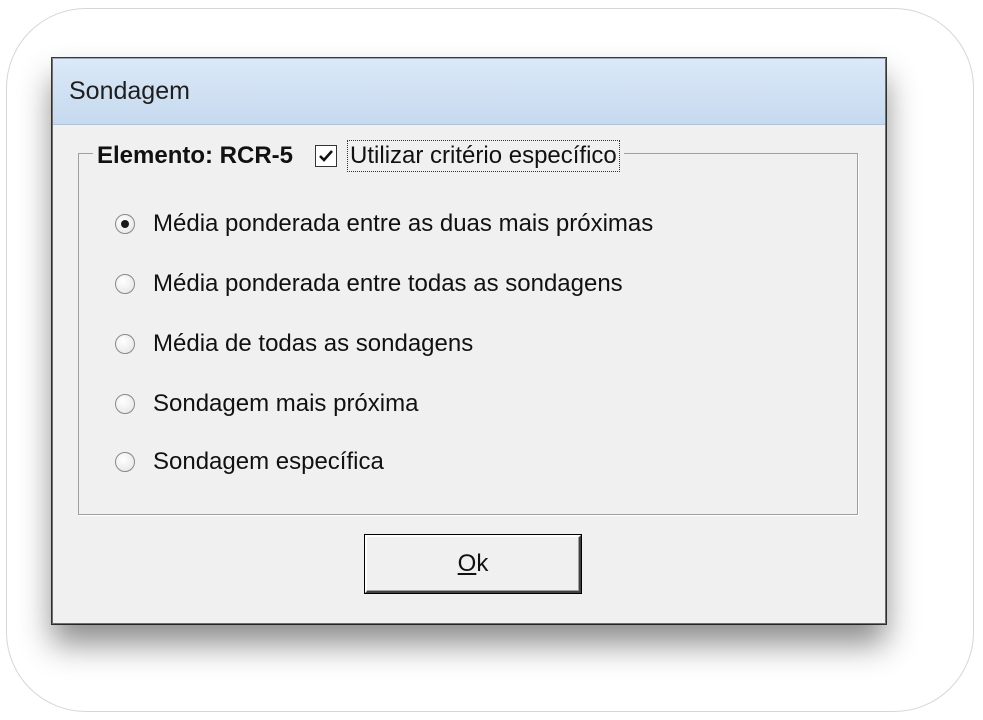 The width and height of the screenshot is (983, 720). What do you see at coordinates (467, 563) in the screenshot?
I see `ok-mnemonic: O` at bounding box center [467, 563].